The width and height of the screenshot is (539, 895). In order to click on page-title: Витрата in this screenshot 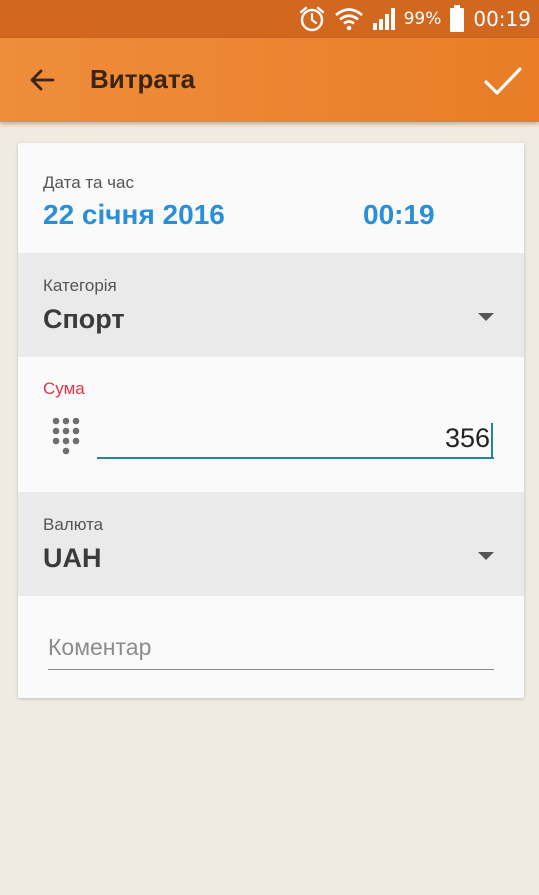, I will do `click(143, 79)`.